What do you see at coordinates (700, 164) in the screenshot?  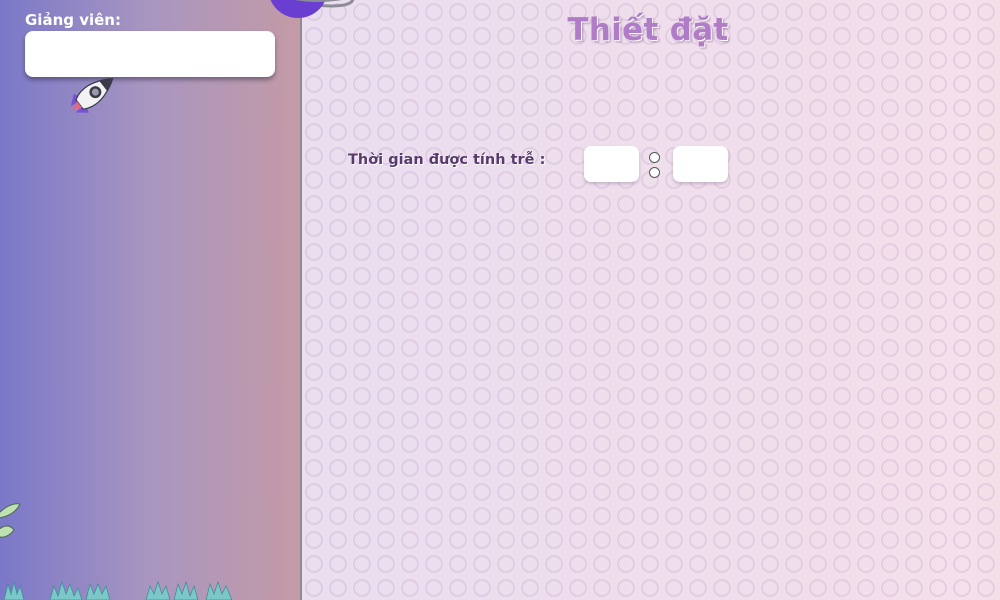 I see `late-minutes-input` at bounding box center [700, 164].